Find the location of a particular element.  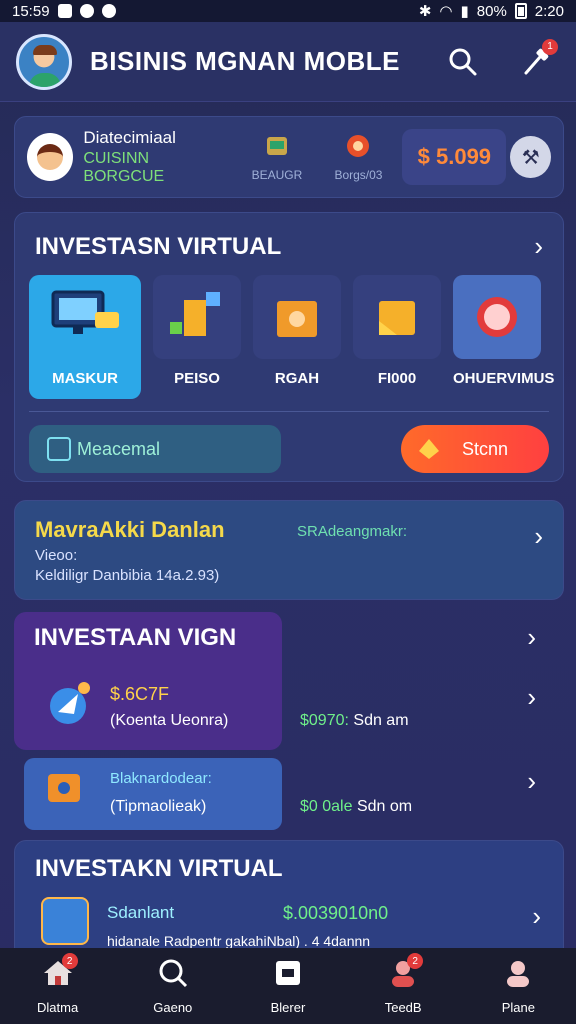

investment-return: $0970: Sdn am is located at coordinates (354, 720).